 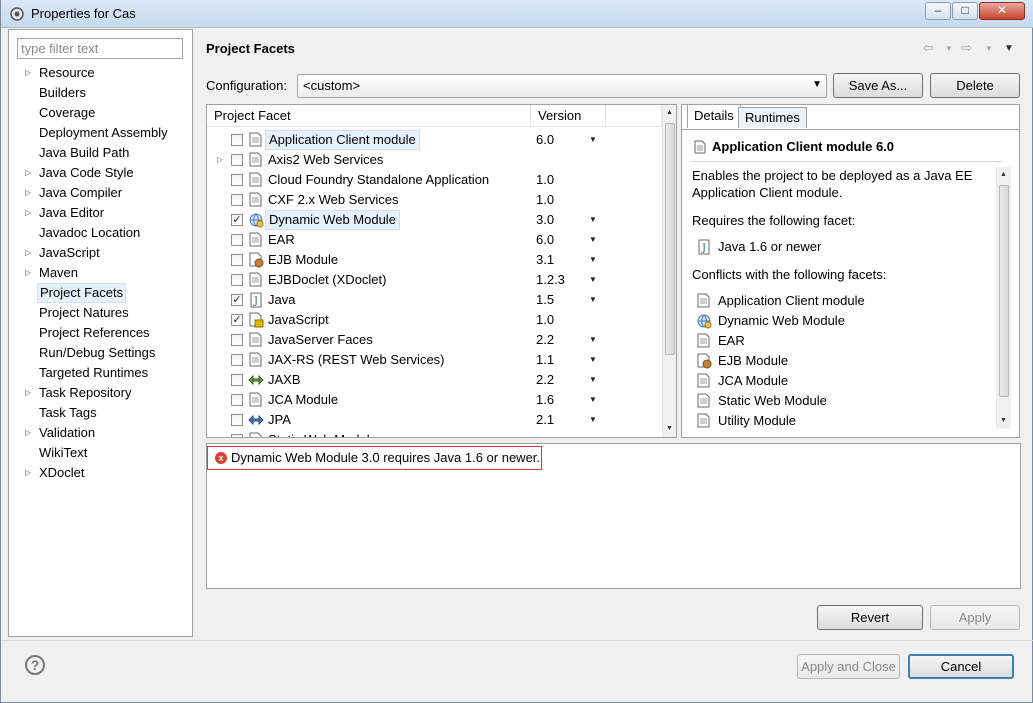 What do you see at coordinates (517, 14) in the screenshot?
I see `title-bar: Properties for Cas – □ ✕` at bounding box center [517, 14].